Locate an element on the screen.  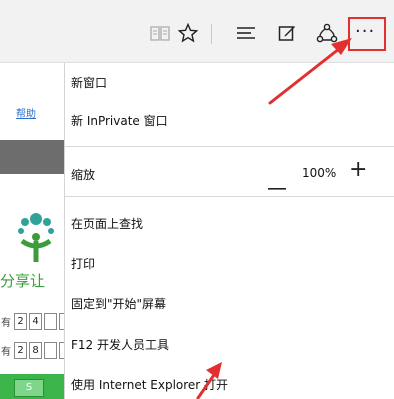
menu-item-pin-to-start: 固定到"开始"屏幕 is located at coordinates (118, 303).